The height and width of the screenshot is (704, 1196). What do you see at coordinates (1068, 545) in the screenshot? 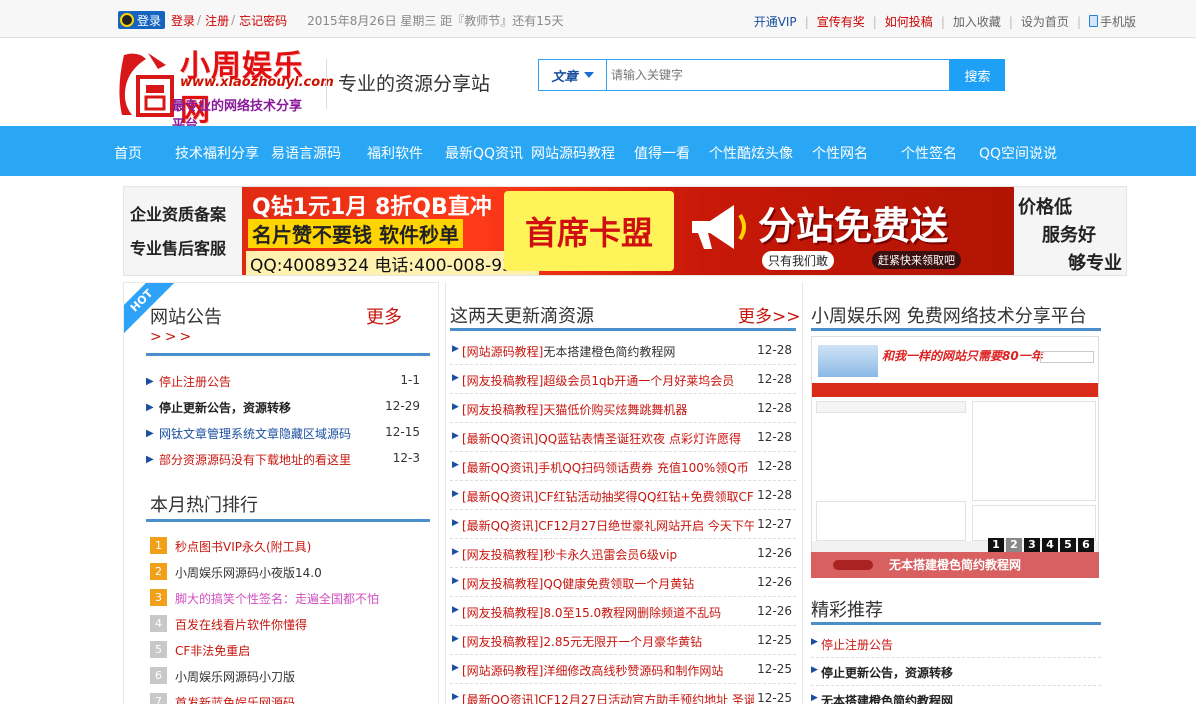
I see `slide-page-button: 5` at bounding box center [1068, 545].